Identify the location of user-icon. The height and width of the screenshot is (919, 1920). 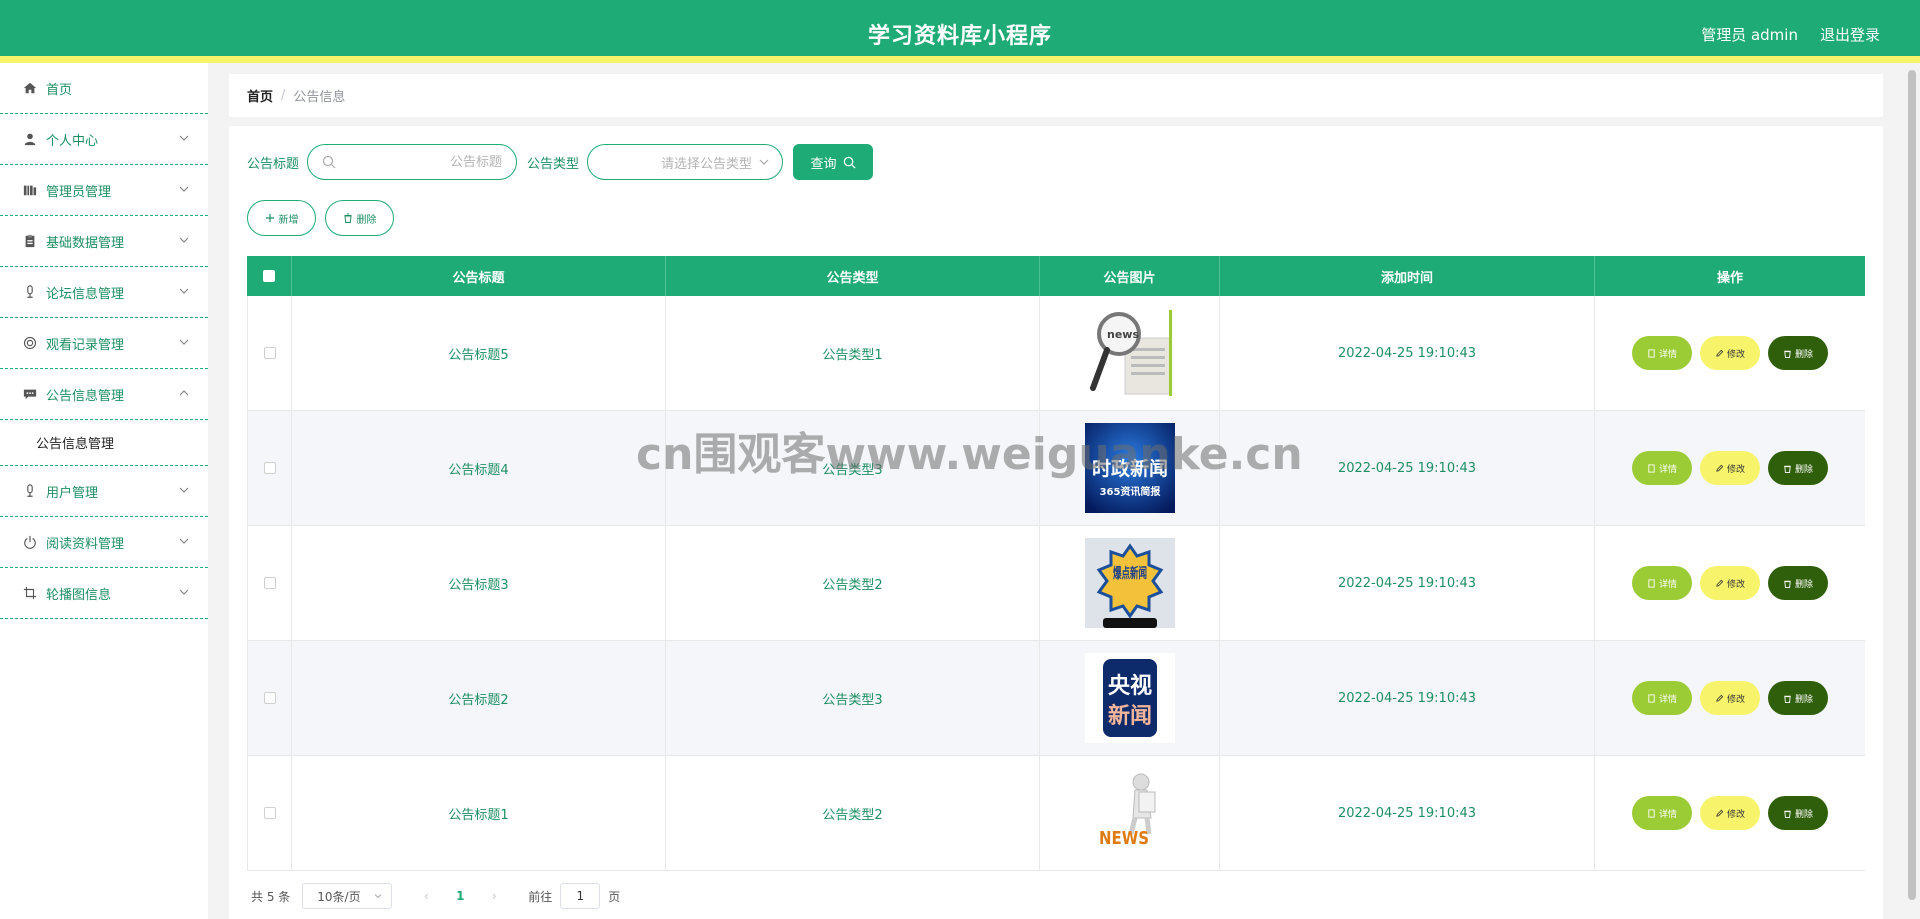
(30, 139).